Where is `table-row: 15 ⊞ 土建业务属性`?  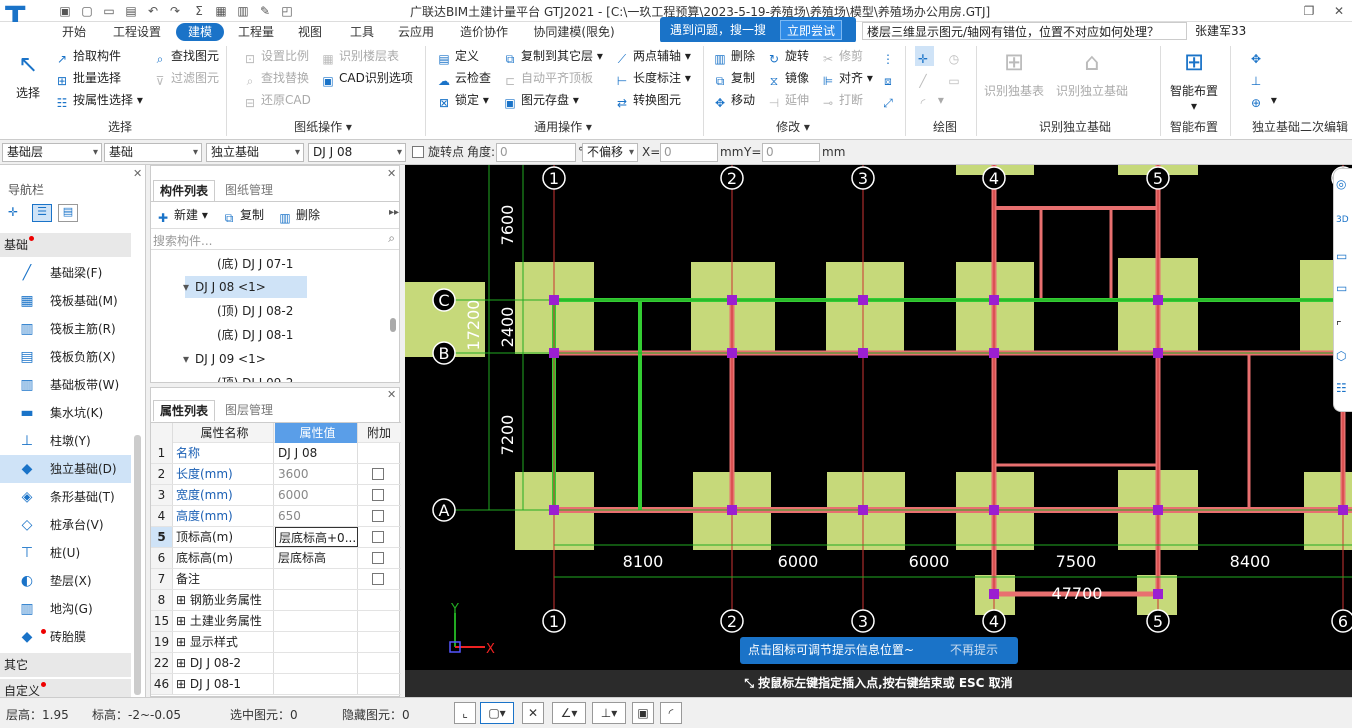 table-row: 15 ⊞ 土建业务属性 is located at coordinates (276, 621).